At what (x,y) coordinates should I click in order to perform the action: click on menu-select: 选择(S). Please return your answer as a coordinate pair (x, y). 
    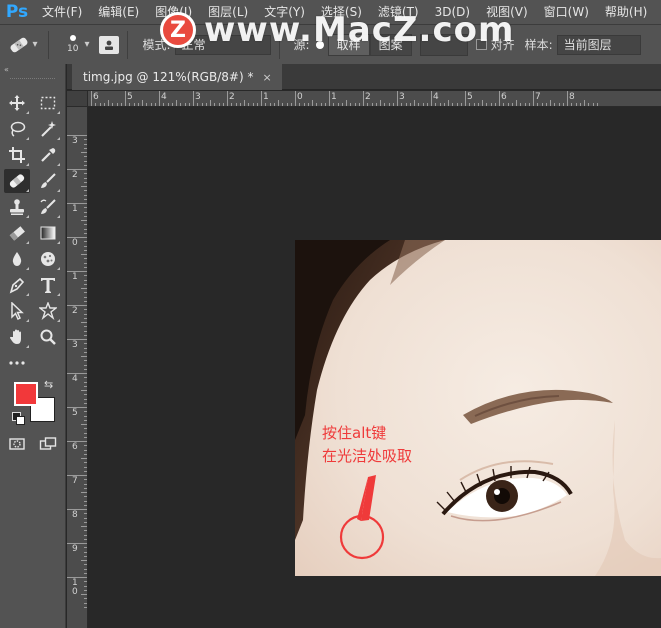
    Looking at the image, I should click on (341, 12).